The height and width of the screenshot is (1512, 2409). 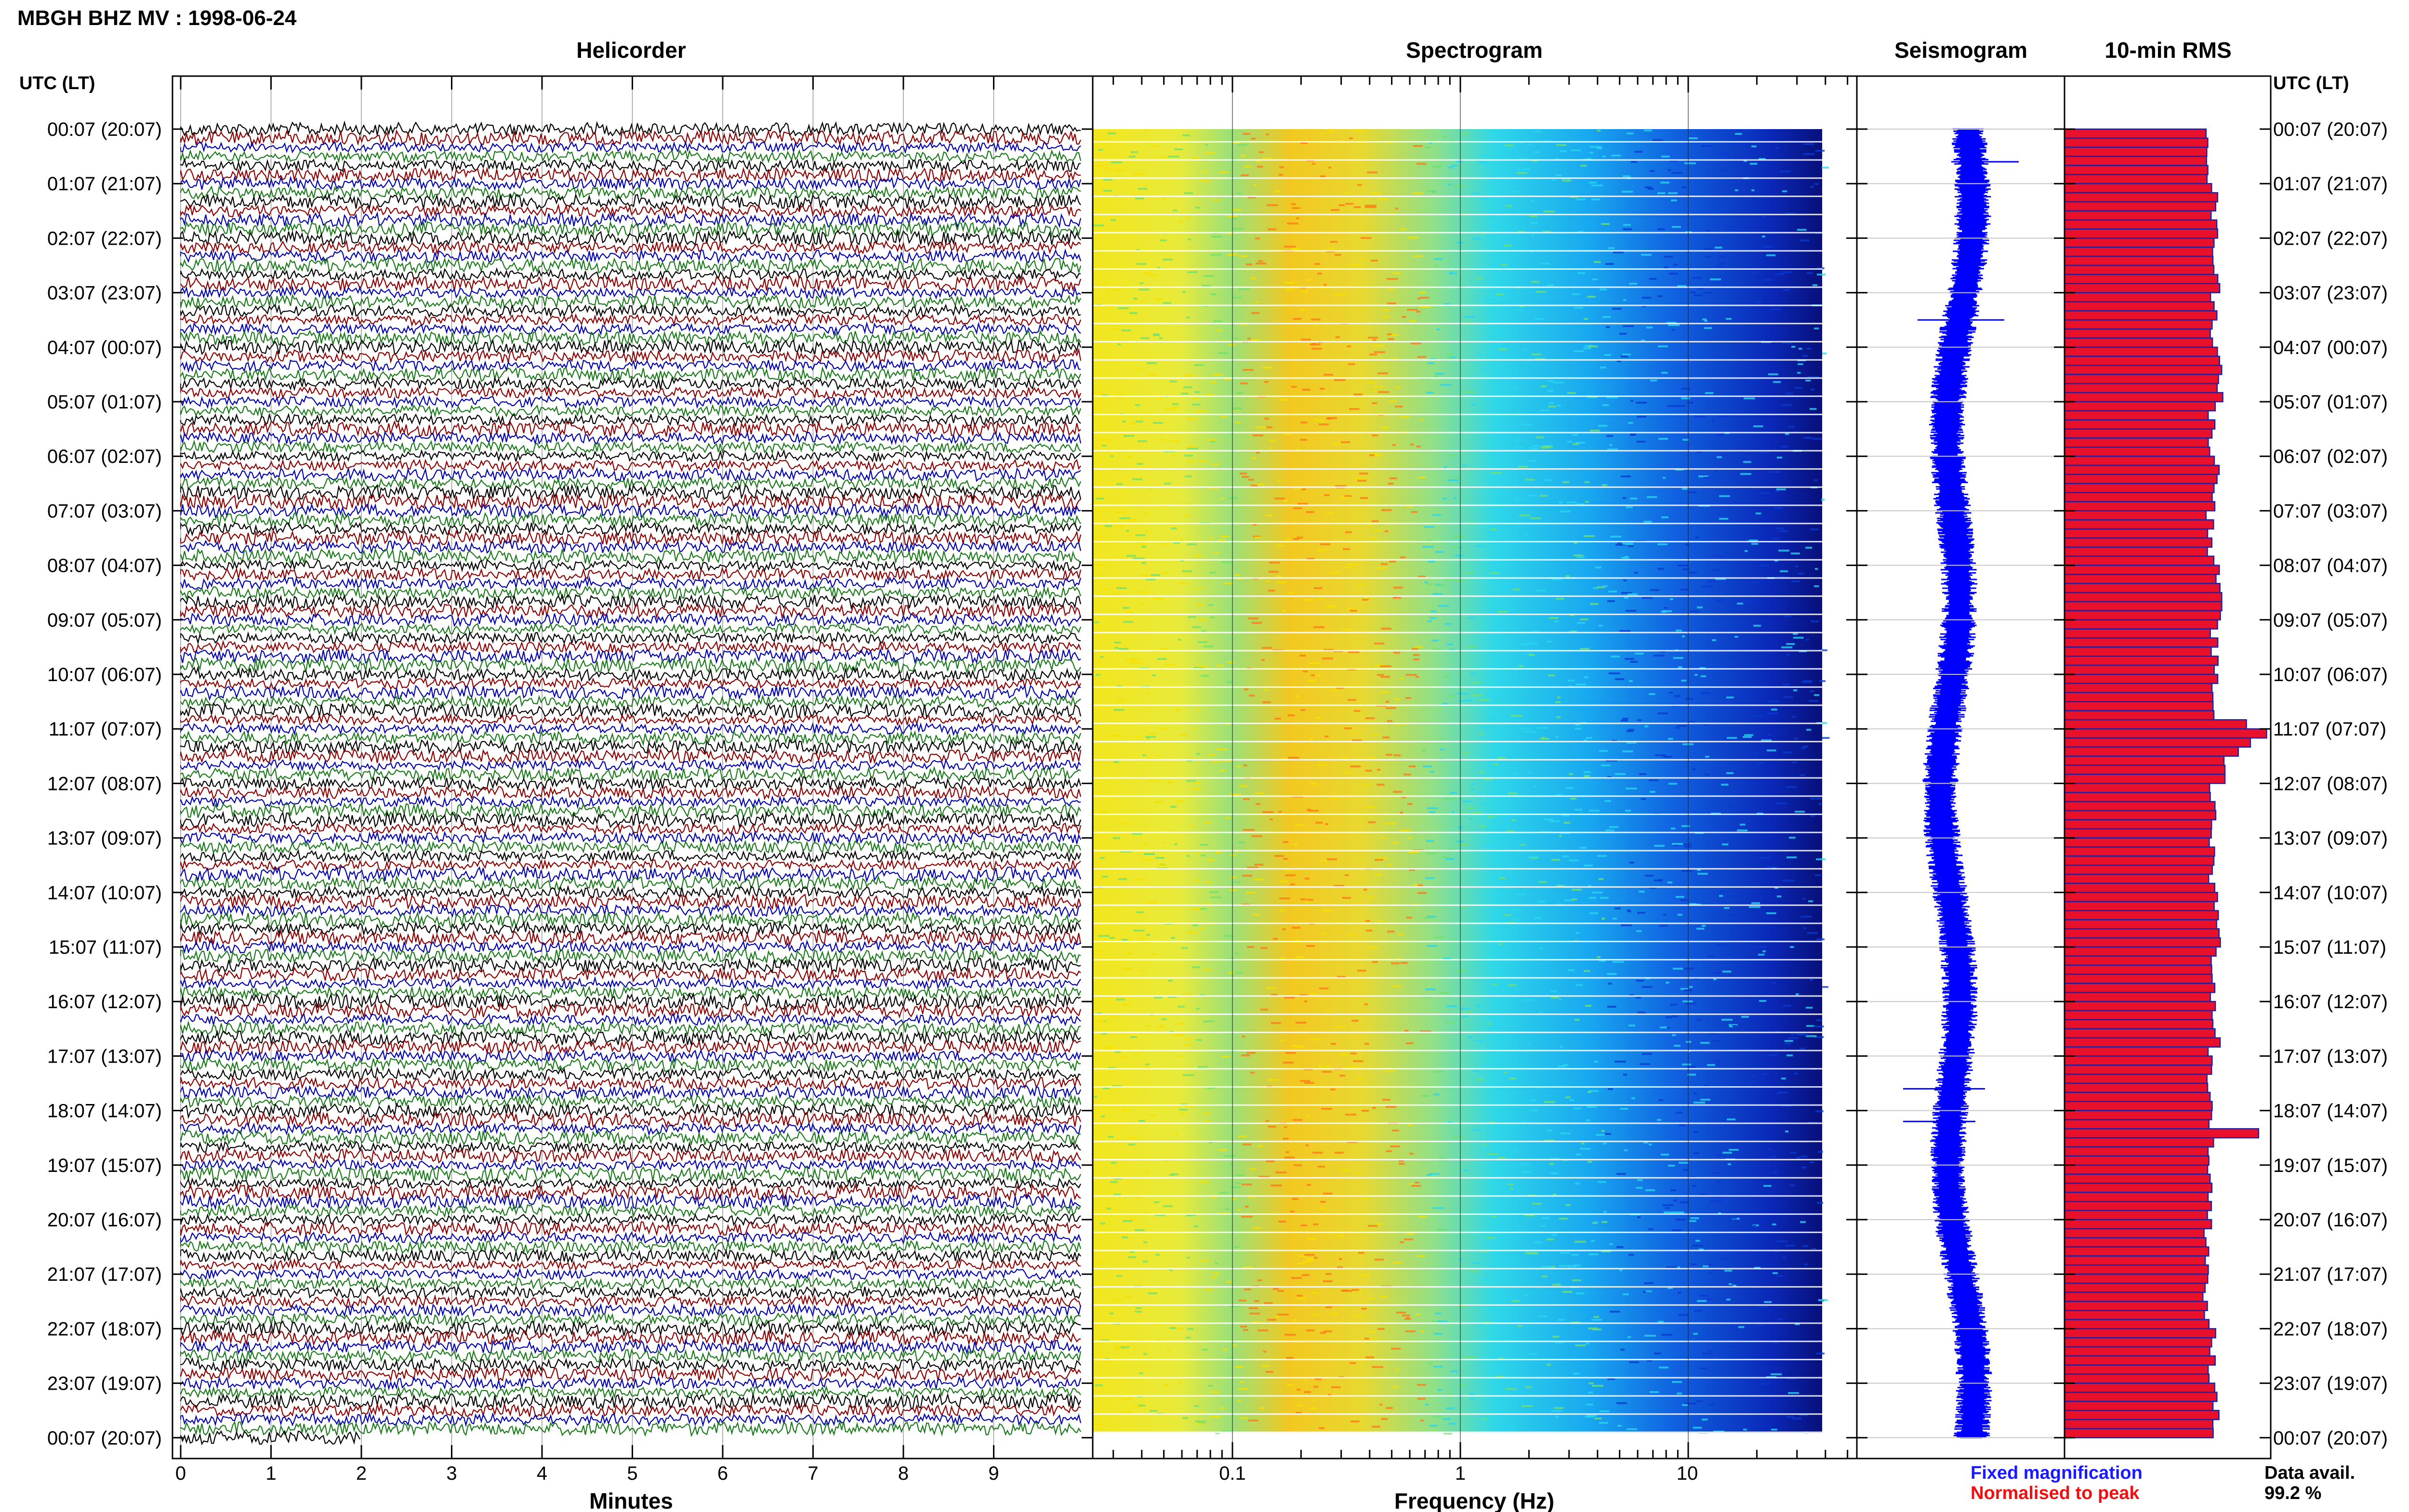 I want to click on utc-lt-right-header: UTC (LT), so click(x=2311, y=83).